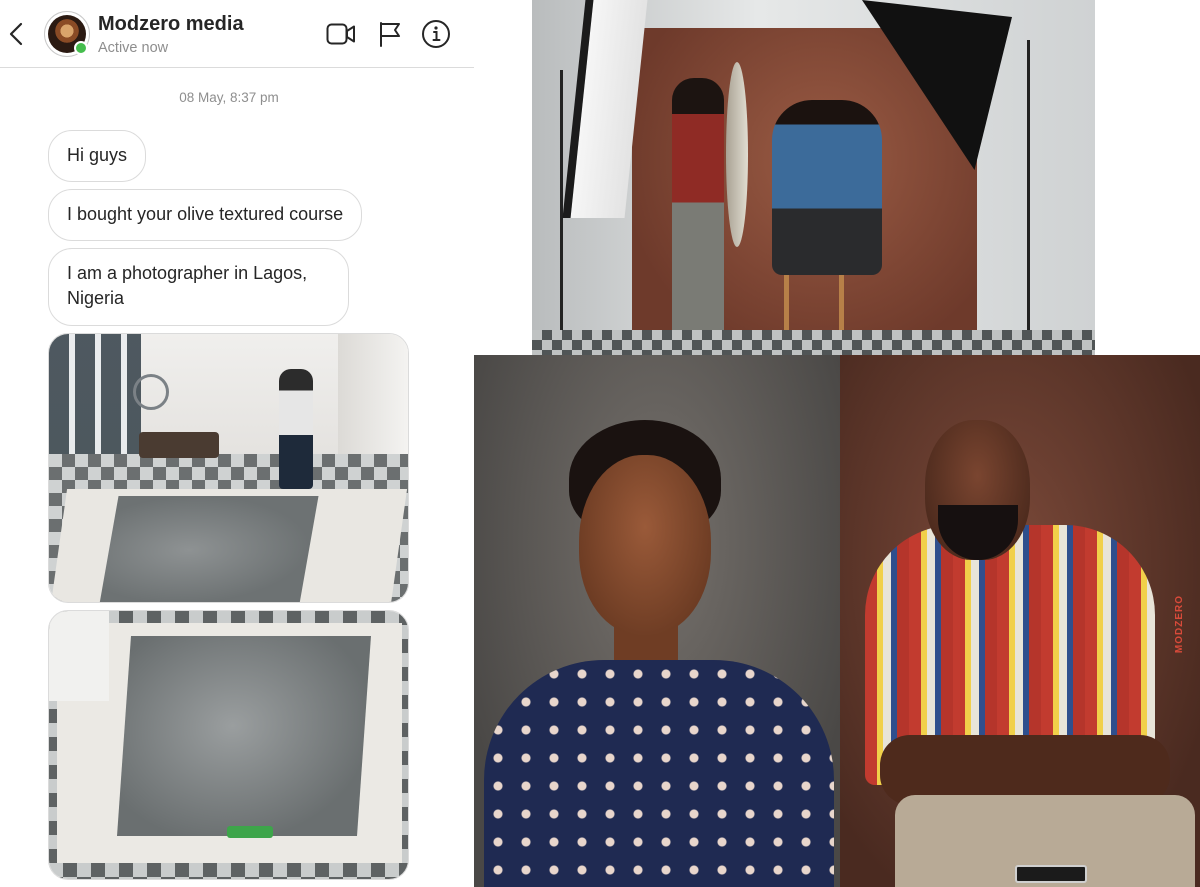  I want to click on assistant-figure, so click(698, 216).